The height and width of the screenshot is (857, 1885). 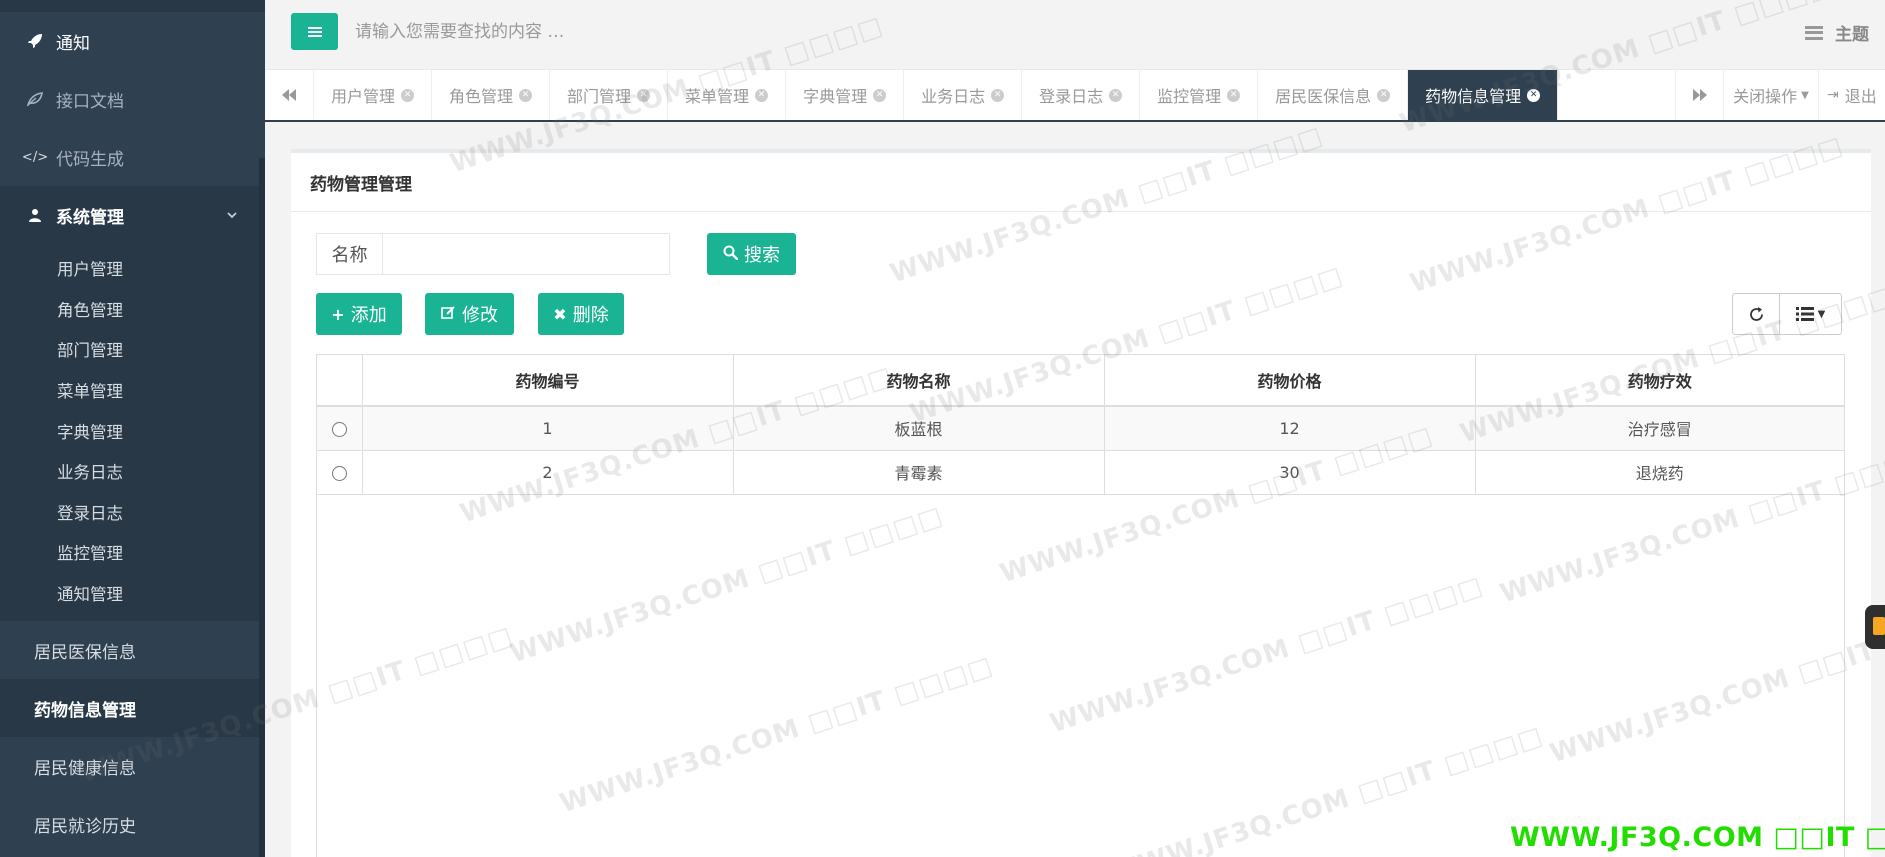 What do you see at coordinates (132, 593) in the screenshot?
I see `sidebar-subitem: 通知管理` at bounding box center [132, 593].